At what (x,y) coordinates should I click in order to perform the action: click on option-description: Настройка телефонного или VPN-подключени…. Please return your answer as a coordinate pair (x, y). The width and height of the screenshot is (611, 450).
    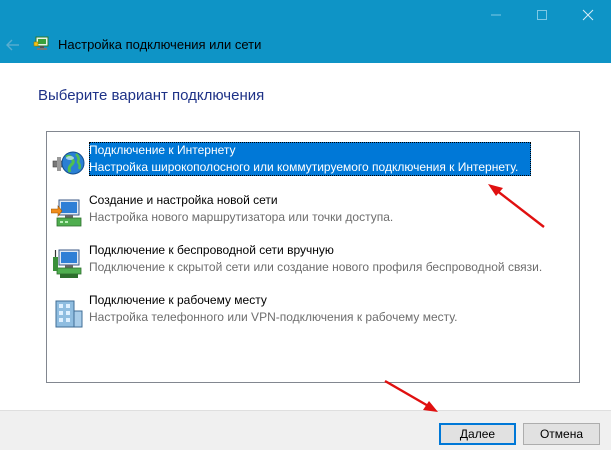
    Looking at the image, I should click on (273, 317).